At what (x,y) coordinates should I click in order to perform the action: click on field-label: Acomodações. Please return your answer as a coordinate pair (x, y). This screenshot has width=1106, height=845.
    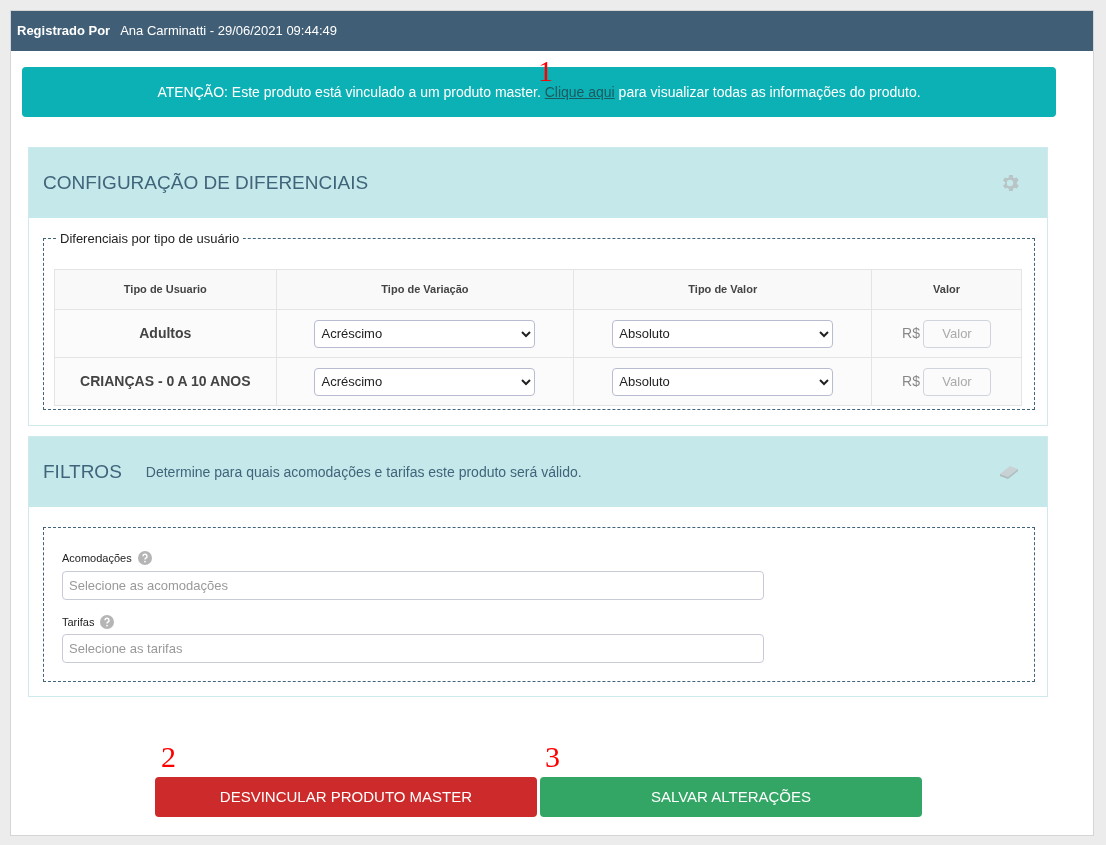
    Looking at the image, I should click on (97, 558).